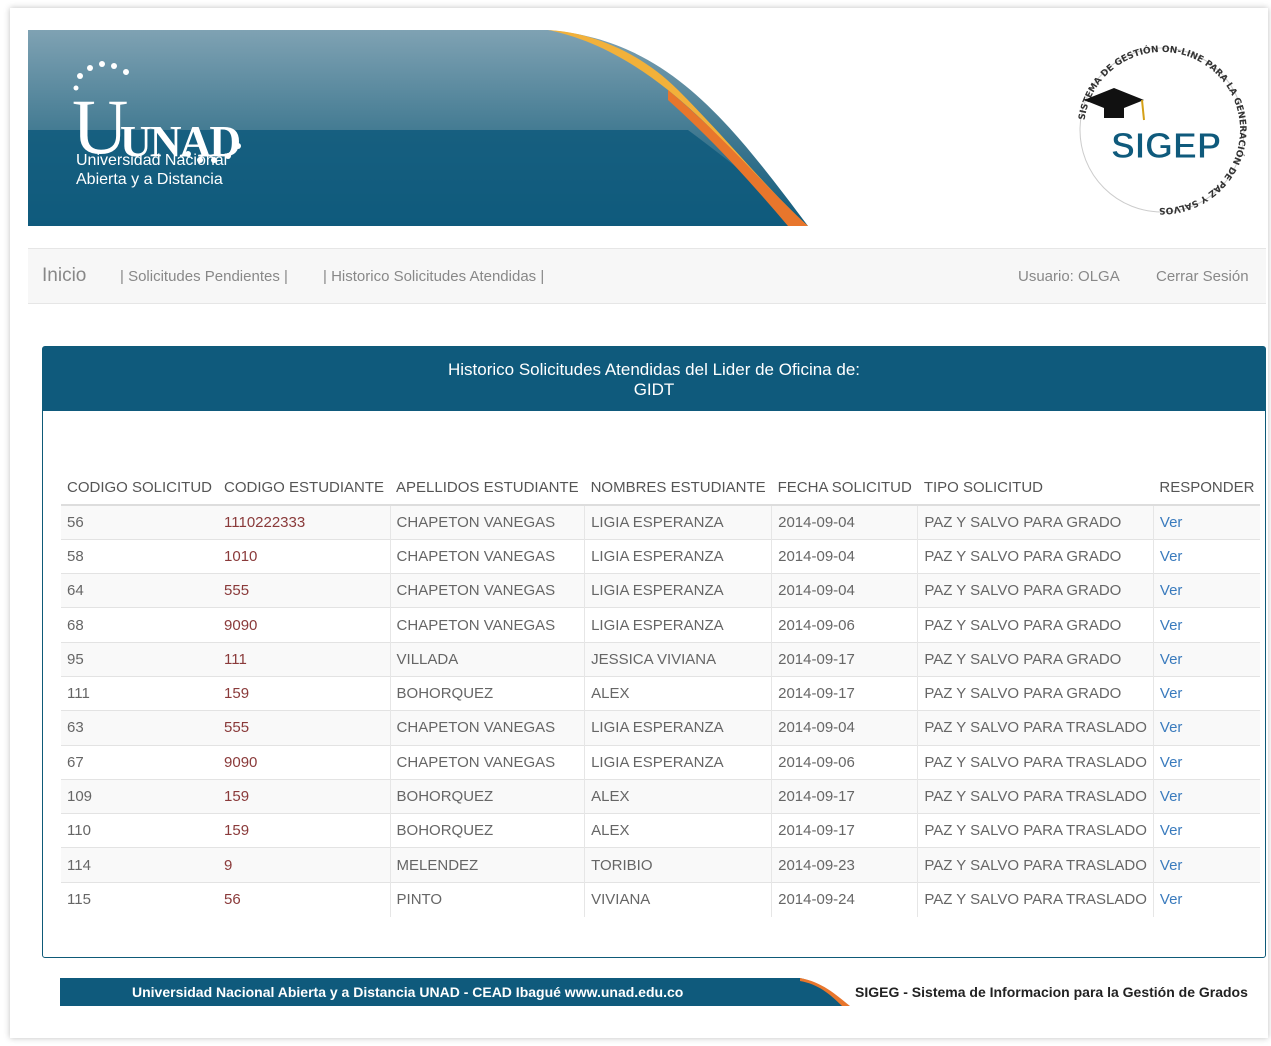 The height and width of the screenshot is (1046, 1271). I want to click on cell-codigo-solicitud: 68, so click(140, 625).